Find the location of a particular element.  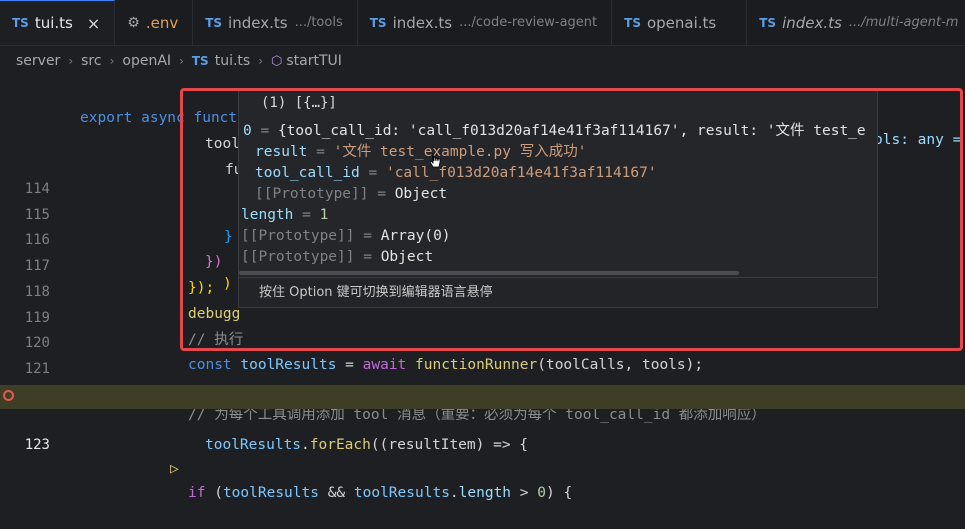

popup-header: (1) [{…}] is located at coordinates (299, 103).